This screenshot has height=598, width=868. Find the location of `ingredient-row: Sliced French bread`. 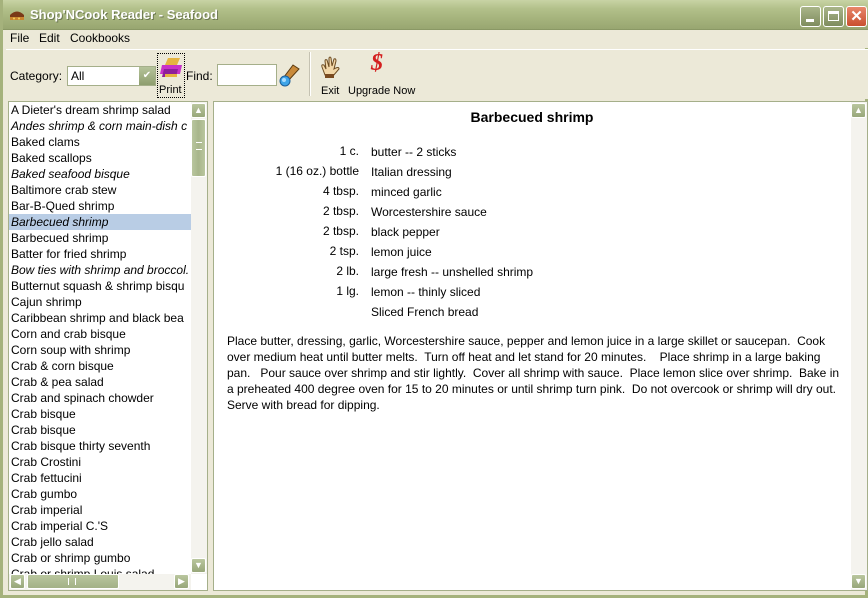

ingredient-row: Sliced French bread is located at coordinates (514, 314).